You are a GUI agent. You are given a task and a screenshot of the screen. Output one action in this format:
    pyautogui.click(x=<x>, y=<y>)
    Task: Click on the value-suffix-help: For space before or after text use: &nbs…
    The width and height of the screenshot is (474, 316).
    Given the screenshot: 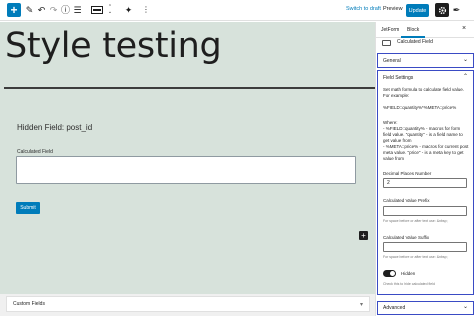 What is the action you would take?
    pyautogui.click(x=415, y=257)
    